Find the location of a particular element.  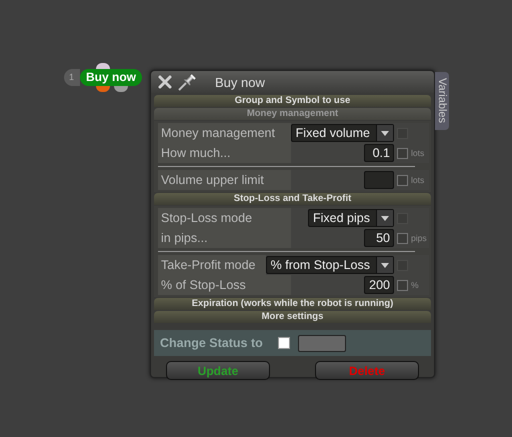

unit-label: pips is located at coordinates (419, 238).